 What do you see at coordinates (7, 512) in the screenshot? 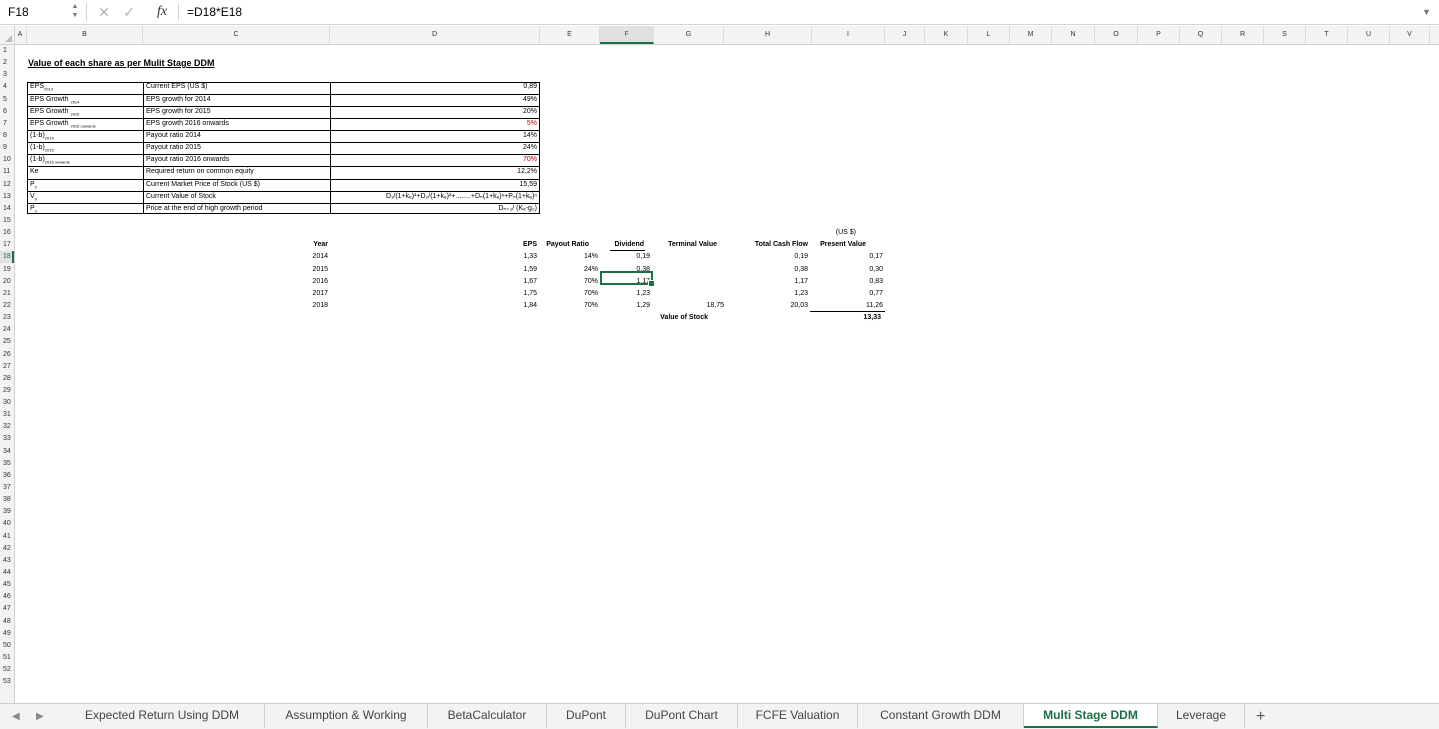
I see `row-header-39: 39` at bounding box center [7, 512].